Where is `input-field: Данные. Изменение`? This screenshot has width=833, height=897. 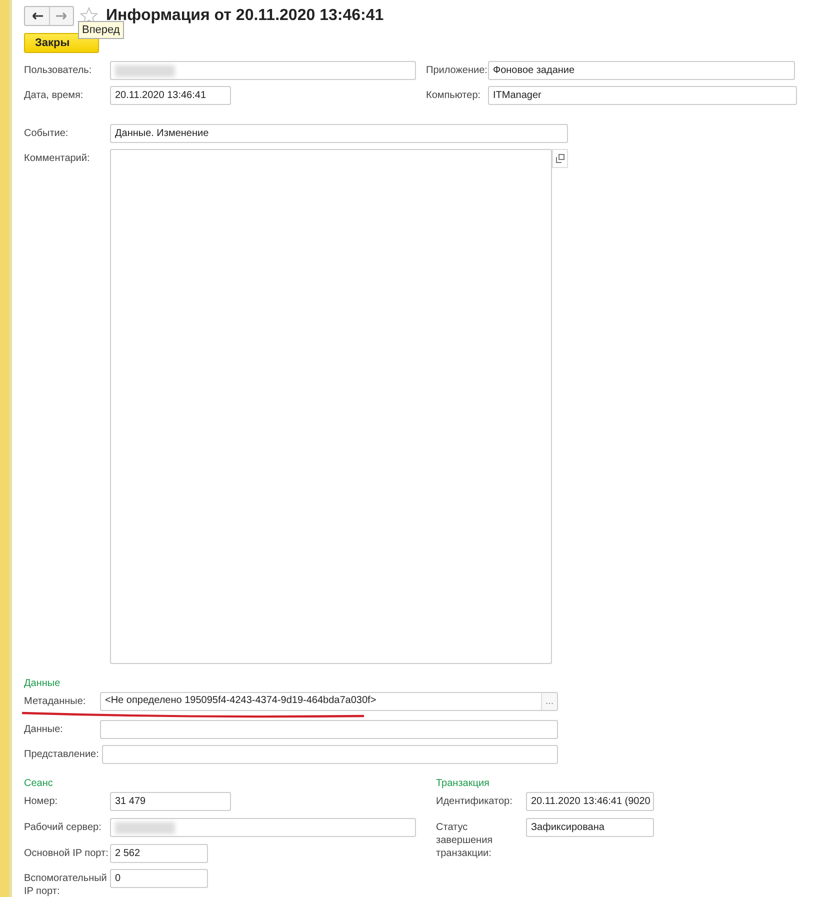 input-field: Данные. Изменение is located at coordinates (339, 133).